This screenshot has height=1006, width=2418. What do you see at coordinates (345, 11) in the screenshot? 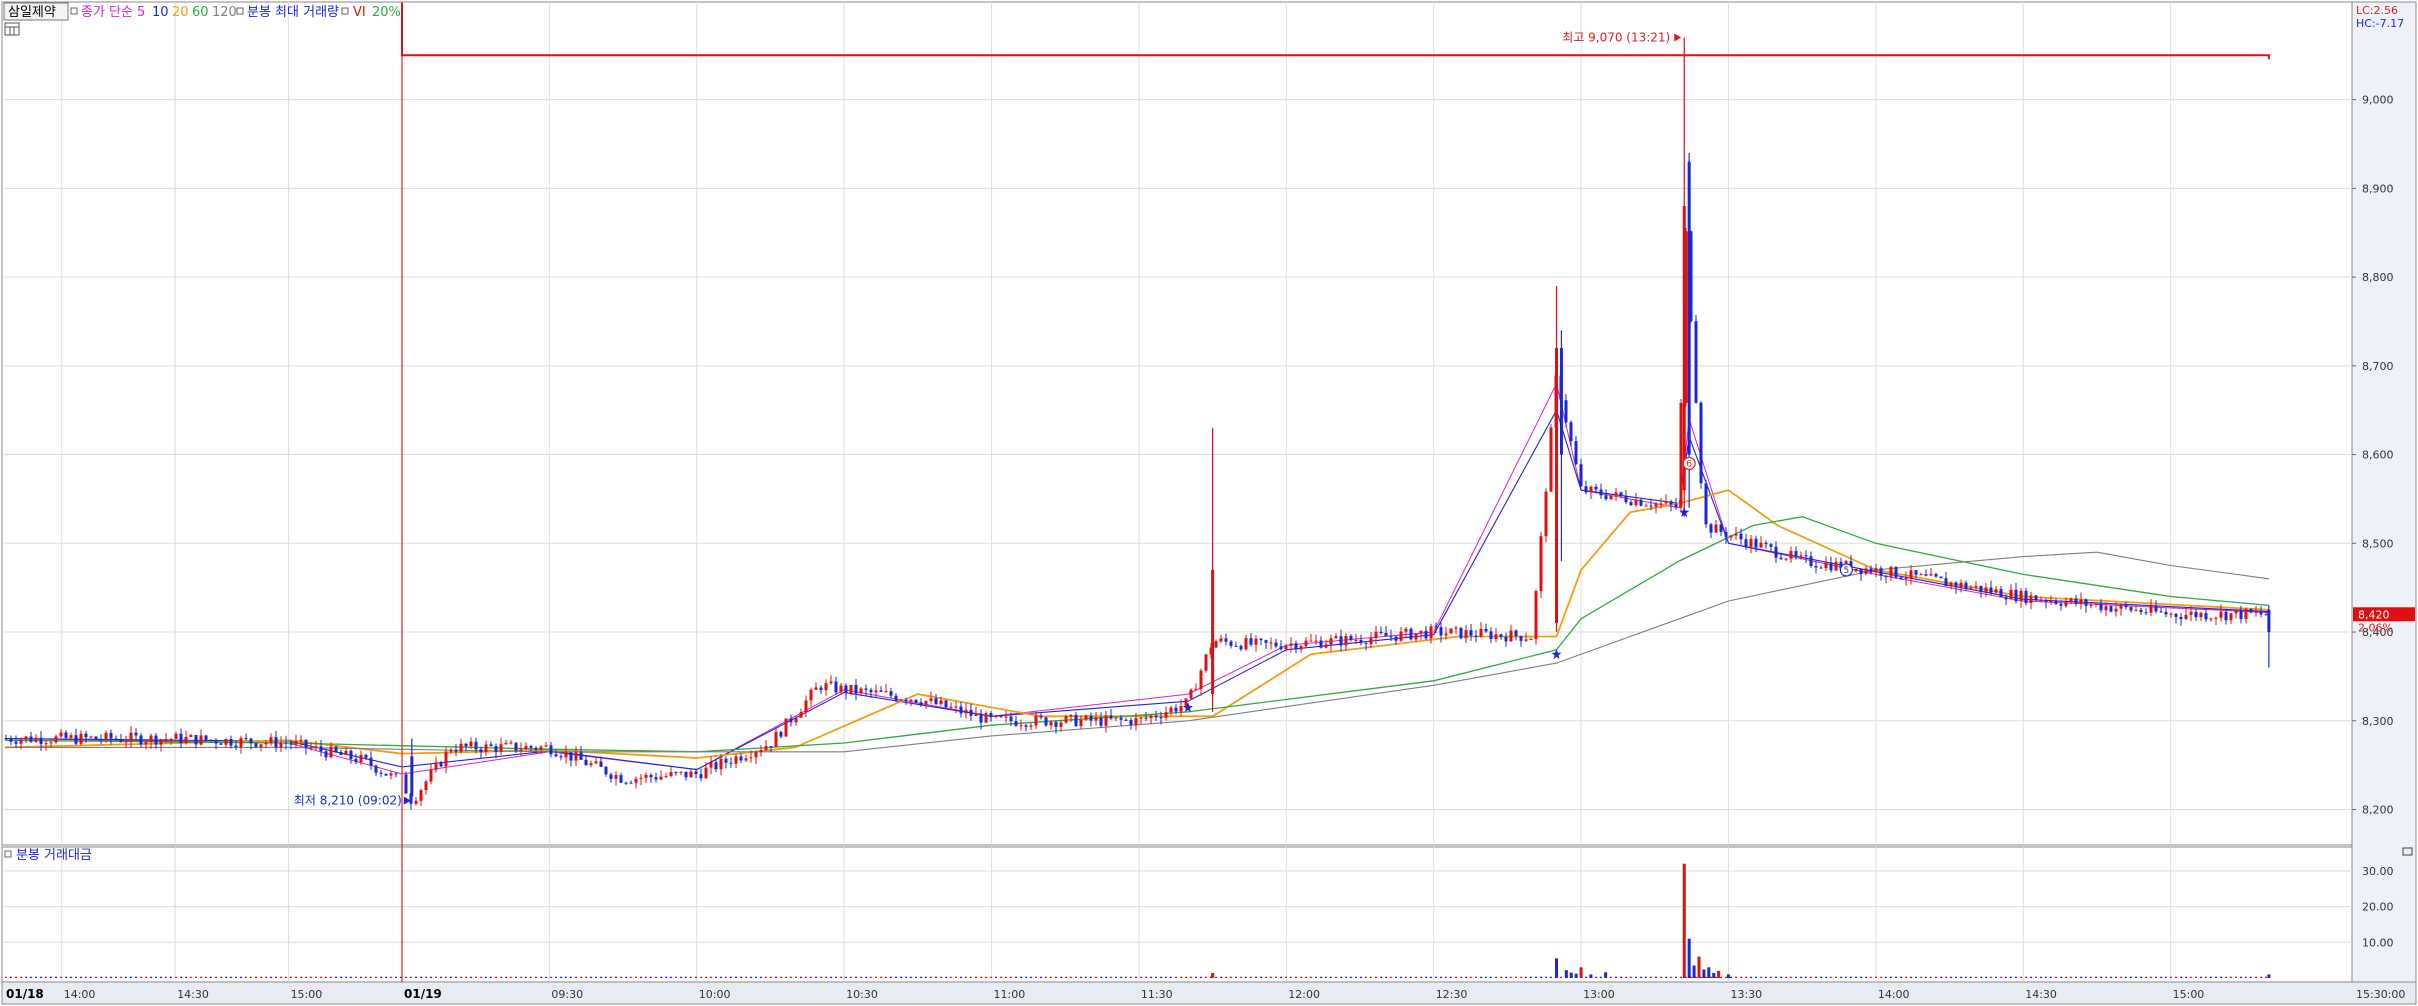
I see `vi-toggle-icon` at bounding box center [345, 11].